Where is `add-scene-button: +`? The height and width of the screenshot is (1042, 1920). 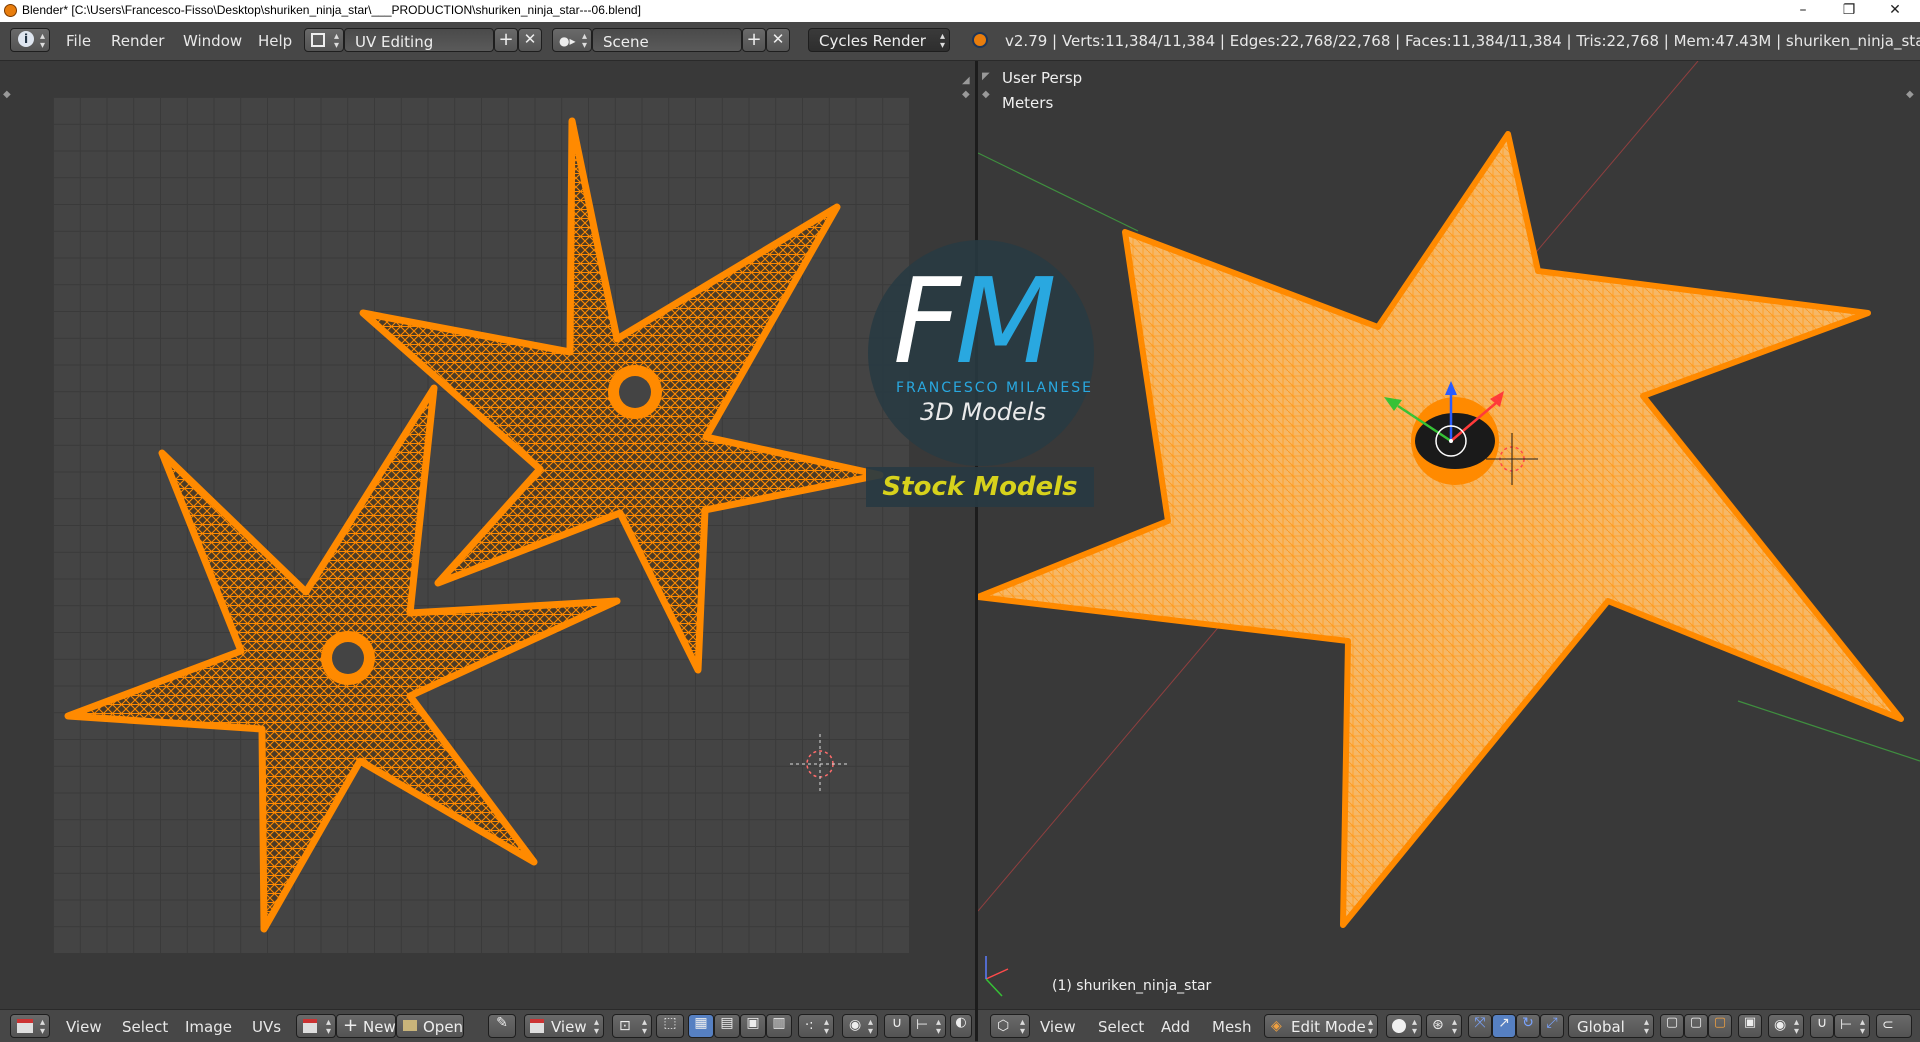
add-scene-button: + is located at coordinates (754, 40).